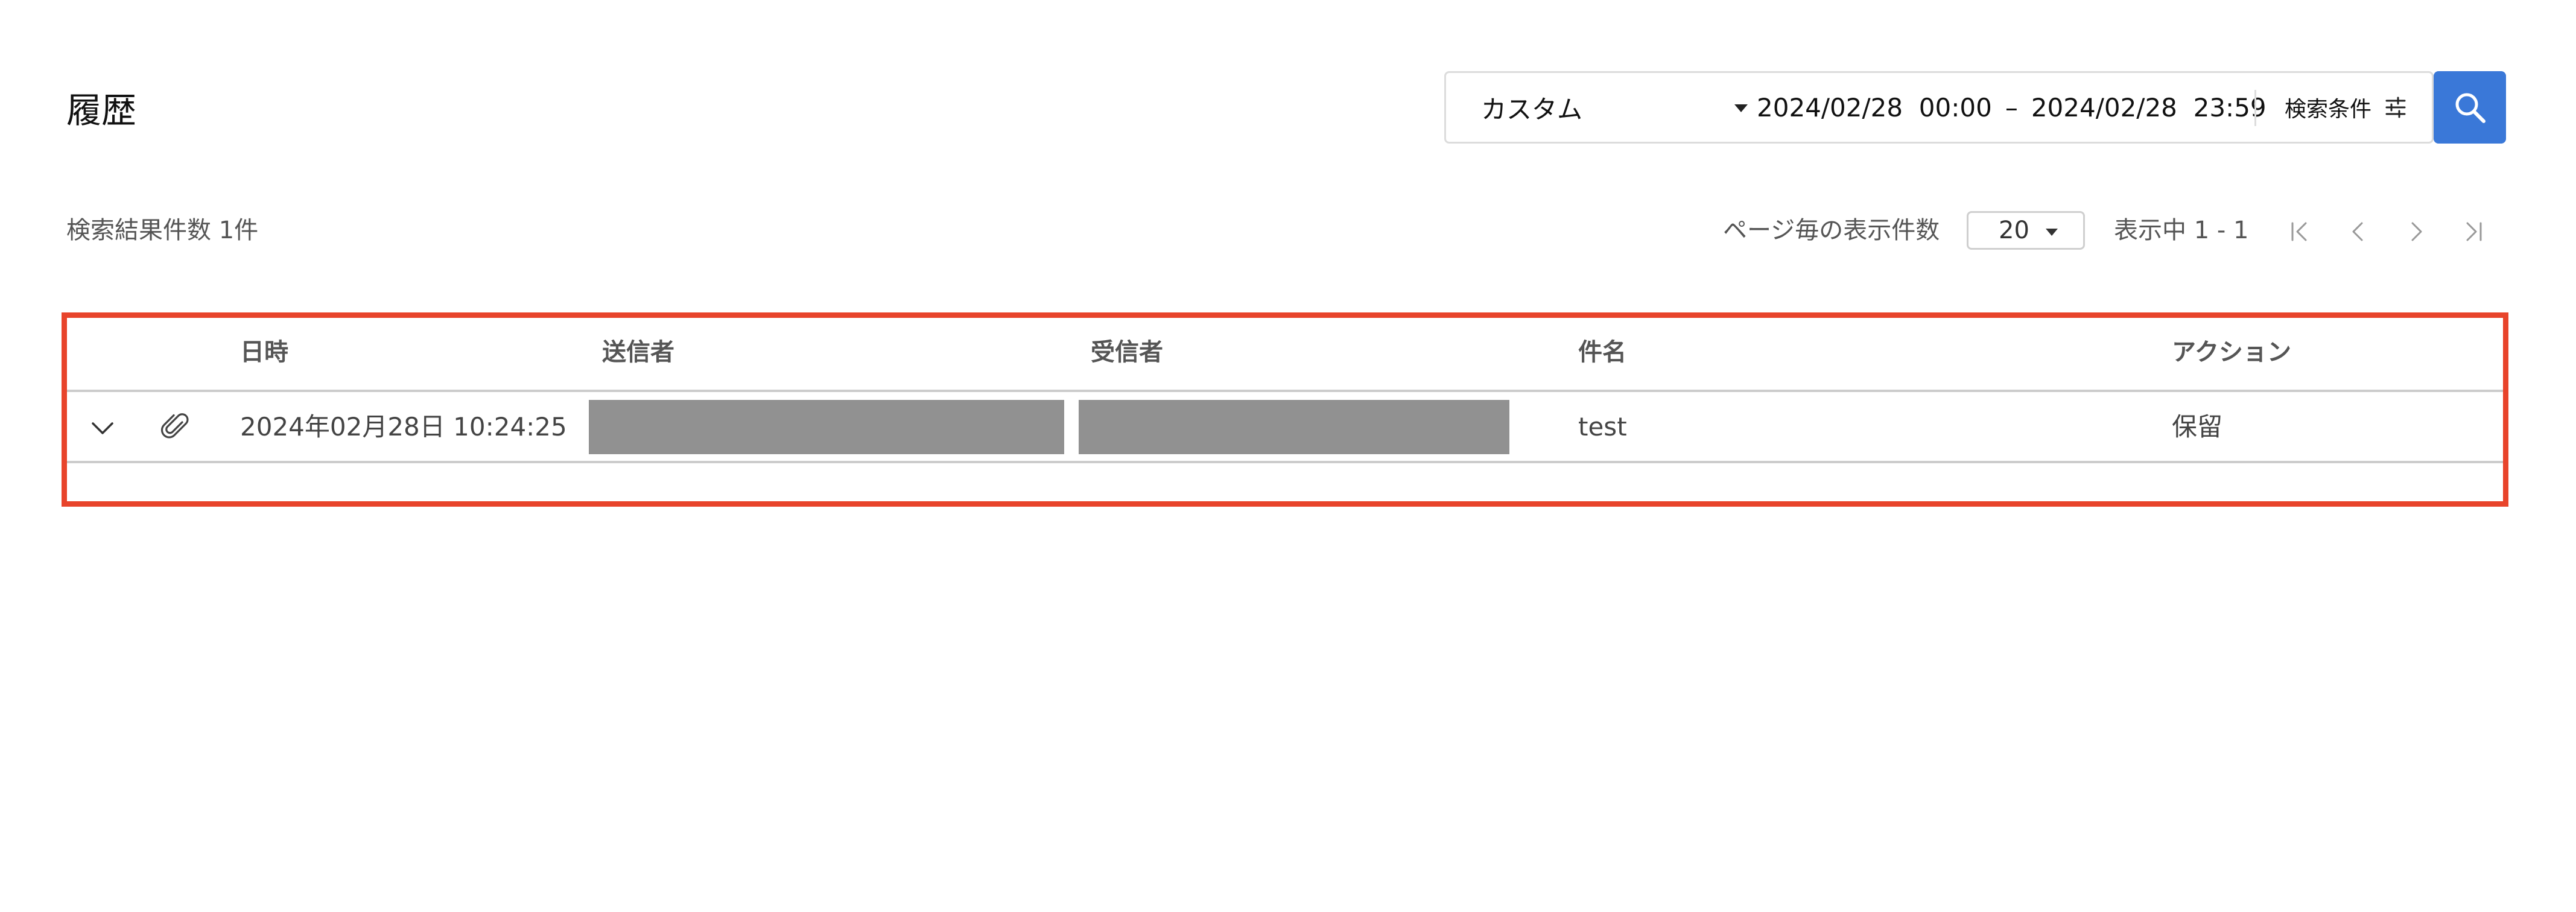  Describe the element at coordinates (1127, 352) in the screenshot. I see `column-header-recipient: 受信者` at that location.